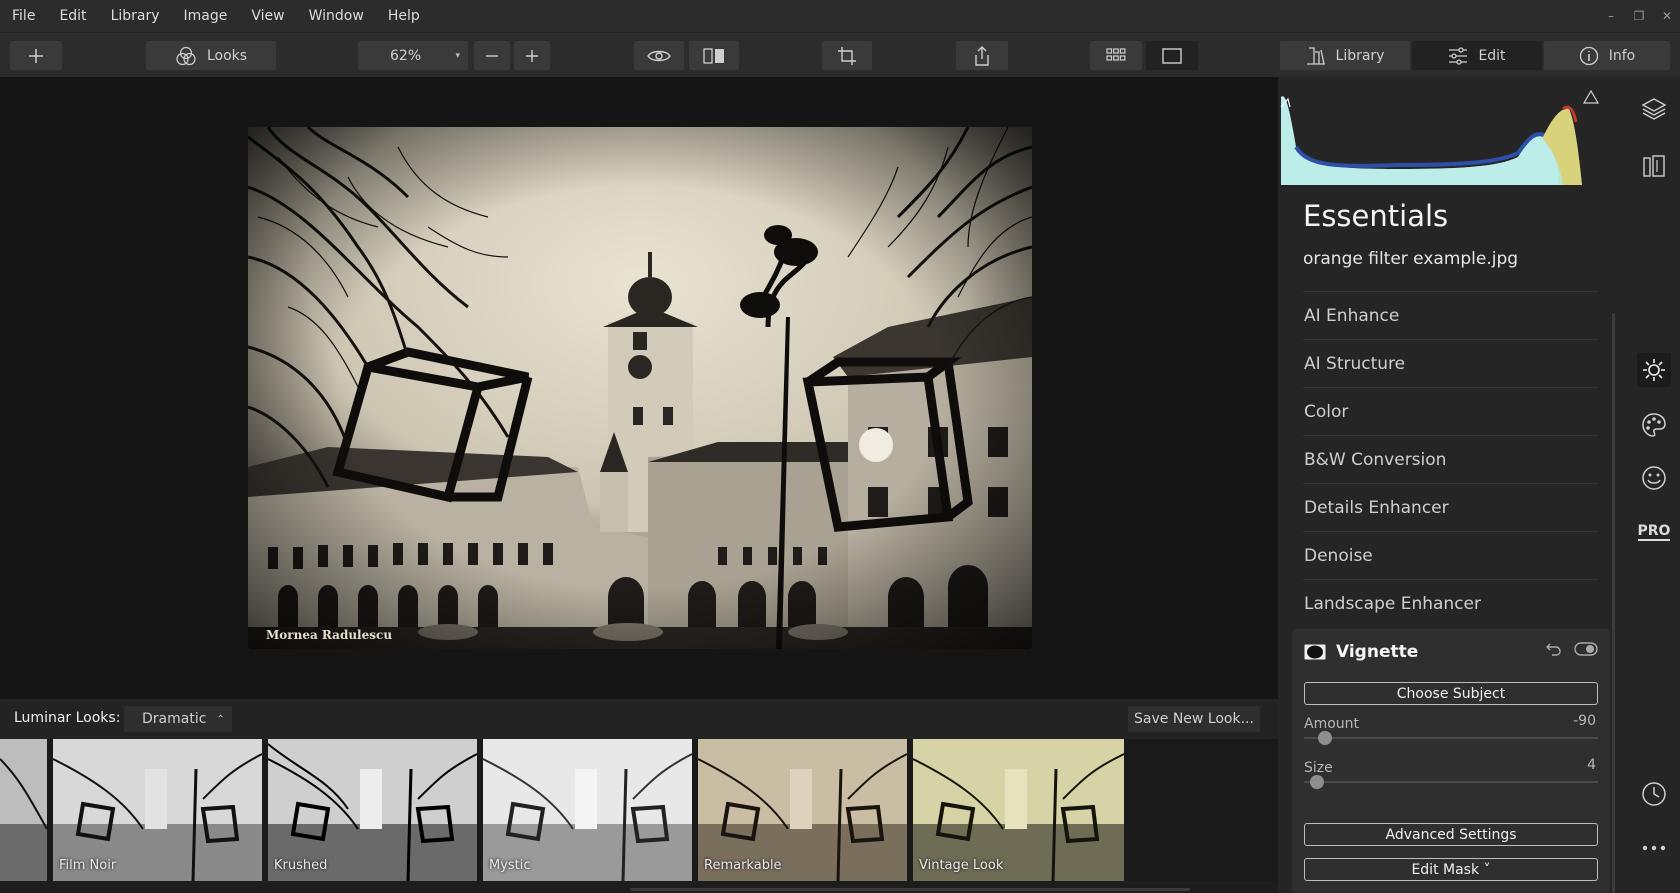  Describe the element at coordinates (1667, 16) in the screenshot. I see `close-button: ✕` at that location.